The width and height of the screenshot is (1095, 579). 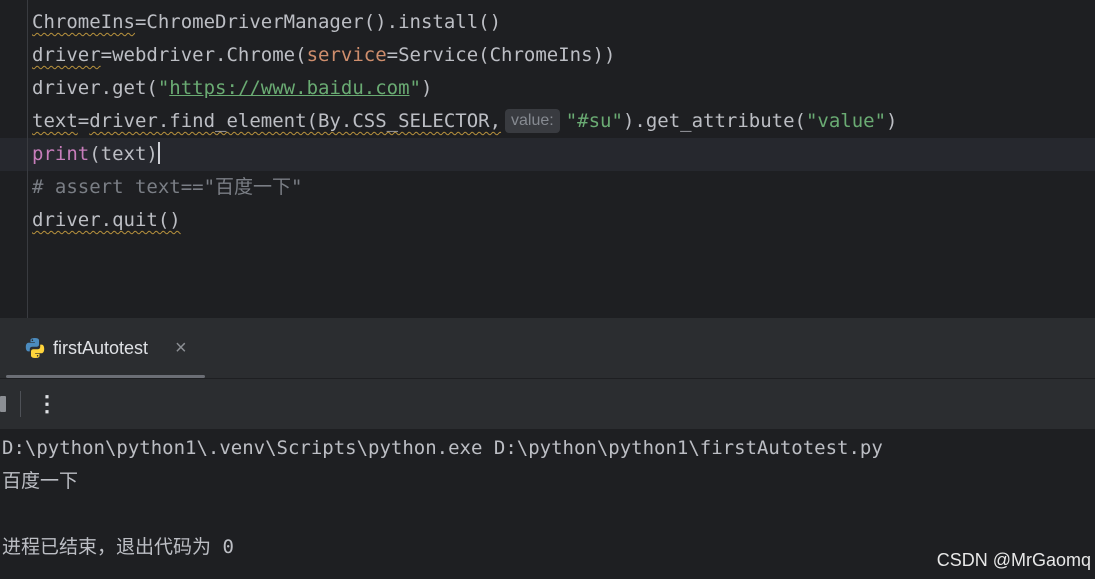 What do you see at coordinates (83, 22) in the screenshot?
I see `token: ChromeIns` at bounding box center [83, 22].